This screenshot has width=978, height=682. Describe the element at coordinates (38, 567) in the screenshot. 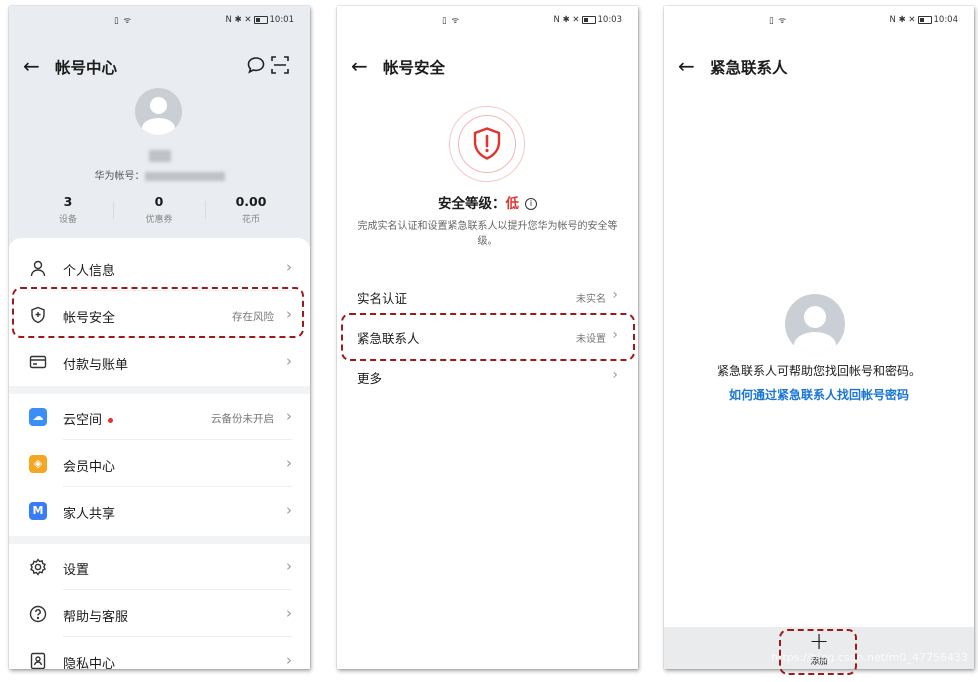

I see `gear-icon` at that location.